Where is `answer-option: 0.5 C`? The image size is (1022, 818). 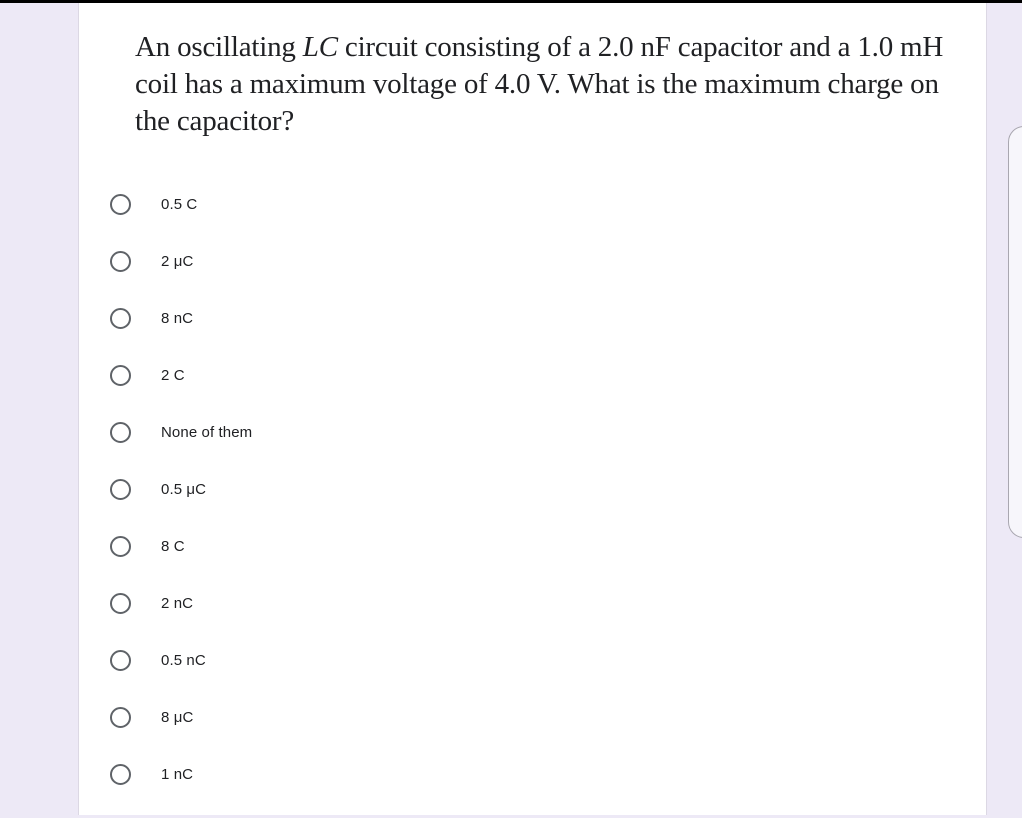 answer-option: 0.5 C is located at coordinates (180, 204).